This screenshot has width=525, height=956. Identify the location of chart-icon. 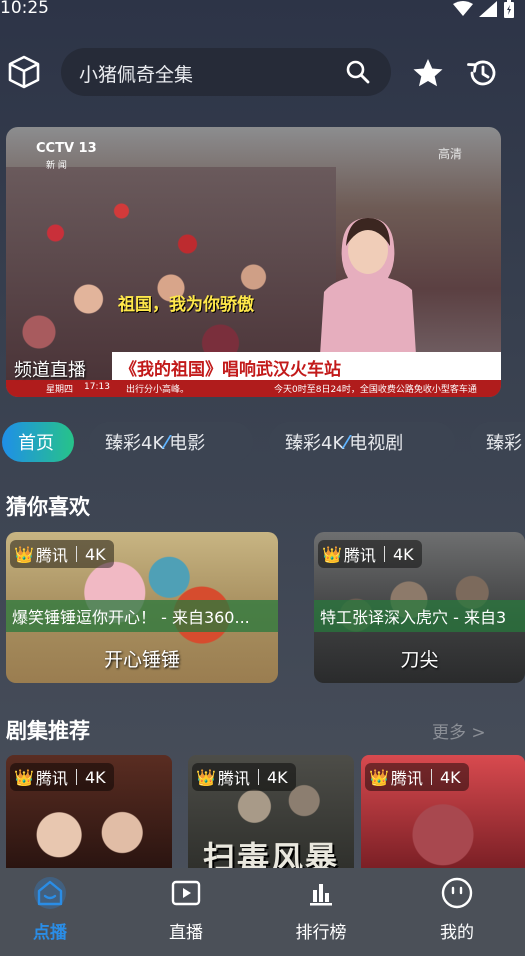
(321, 895).